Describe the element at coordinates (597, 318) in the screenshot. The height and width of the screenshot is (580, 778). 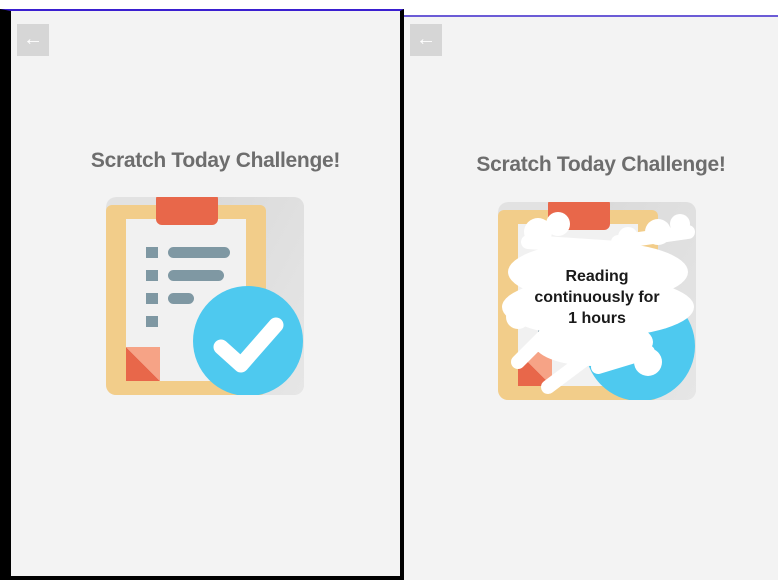
I see `revealed-line: 1 hours` at that location.